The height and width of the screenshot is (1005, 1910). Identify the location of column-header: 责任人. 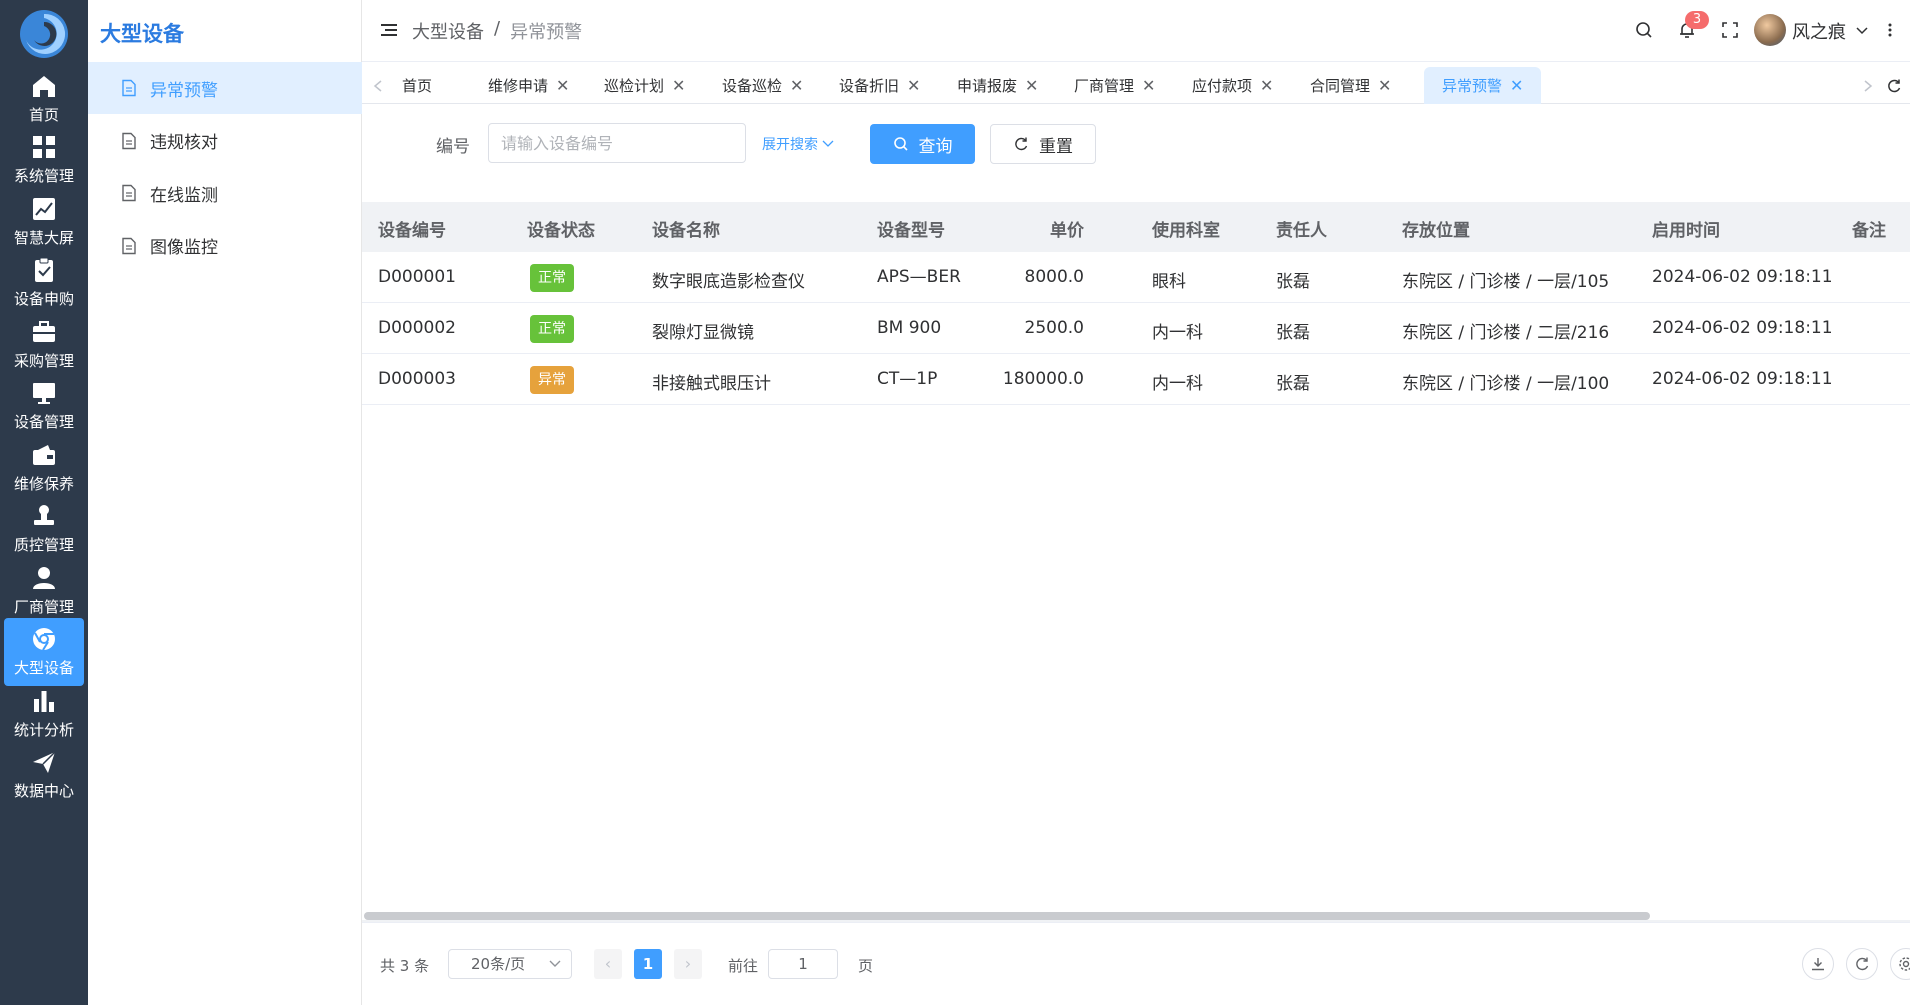
(1301, 231).